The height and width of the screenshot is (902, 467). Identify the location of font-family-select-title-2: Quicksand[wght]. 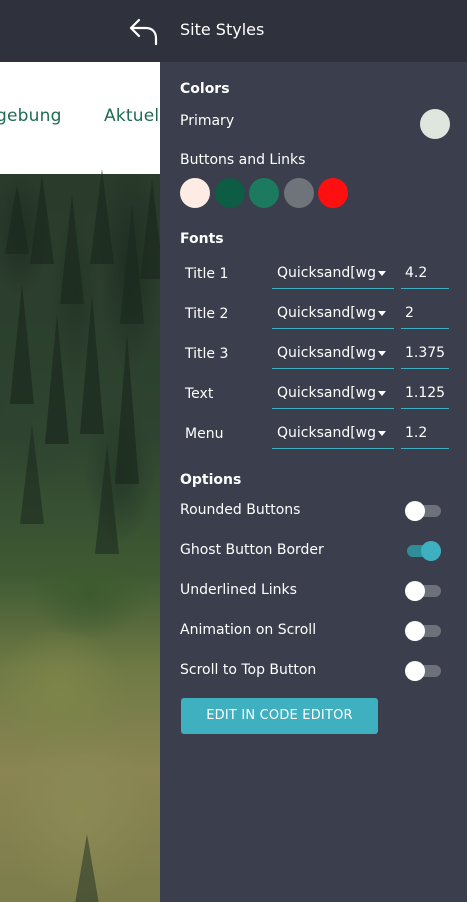
(333, 314).